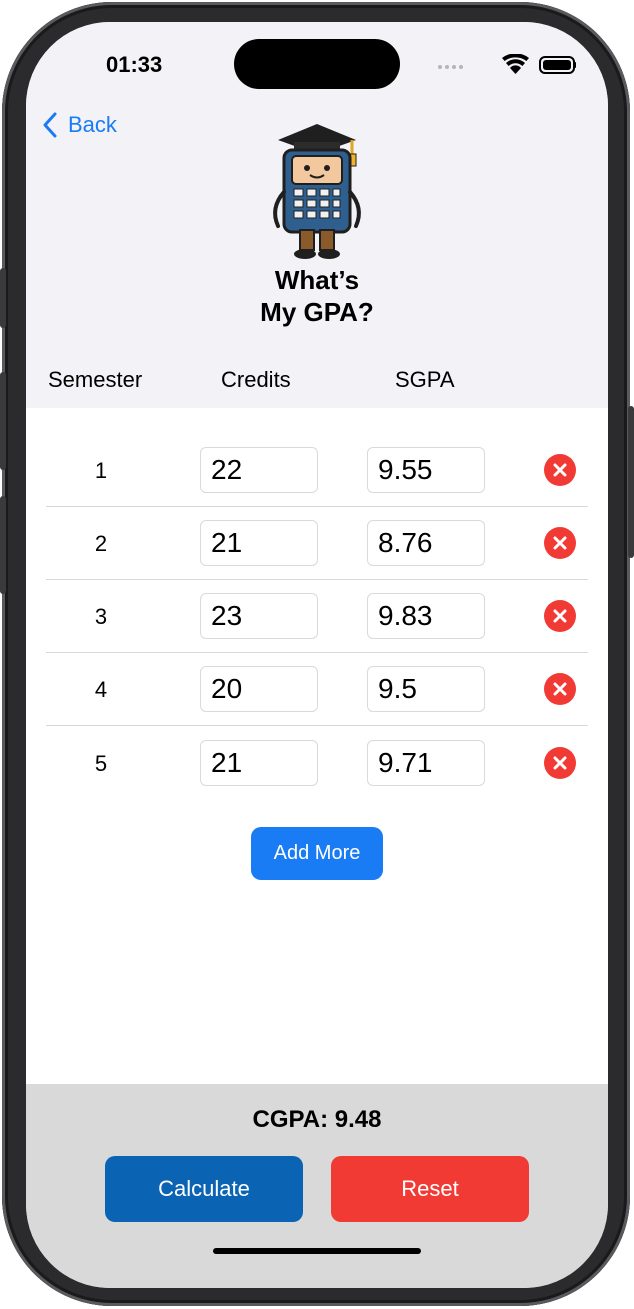  Describe the element at coordinates (101, 543) in the screenshot. I see `semester-number: 2` at that location.